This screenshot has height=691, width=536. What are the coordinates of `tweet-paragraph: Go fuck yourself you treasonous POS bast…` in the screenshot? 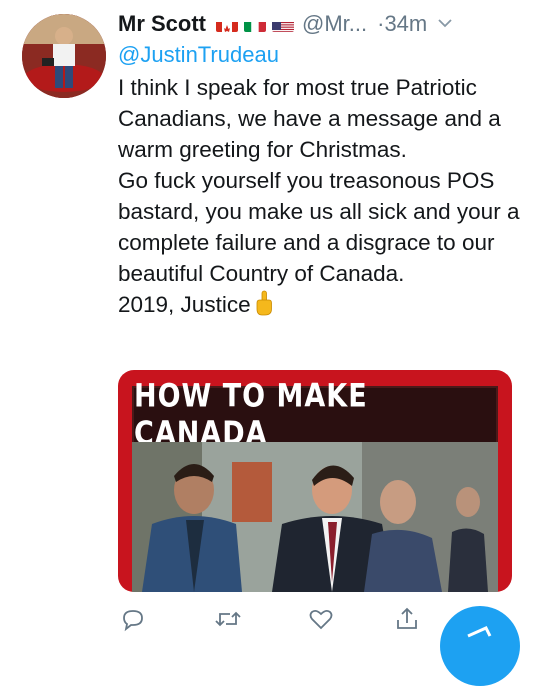 It's located at (319, 227).